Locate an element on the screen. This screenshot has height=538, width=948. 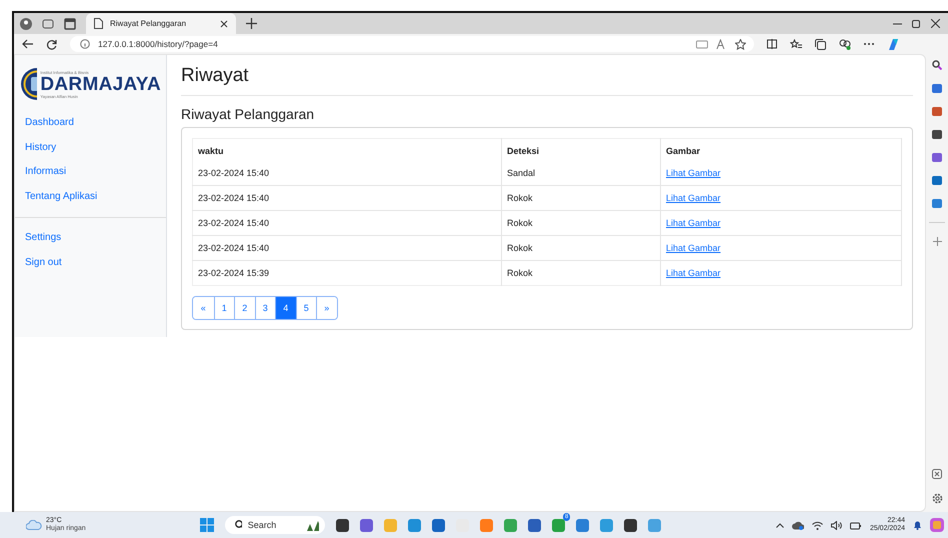
info-icon is located at coordinates (85, 44).